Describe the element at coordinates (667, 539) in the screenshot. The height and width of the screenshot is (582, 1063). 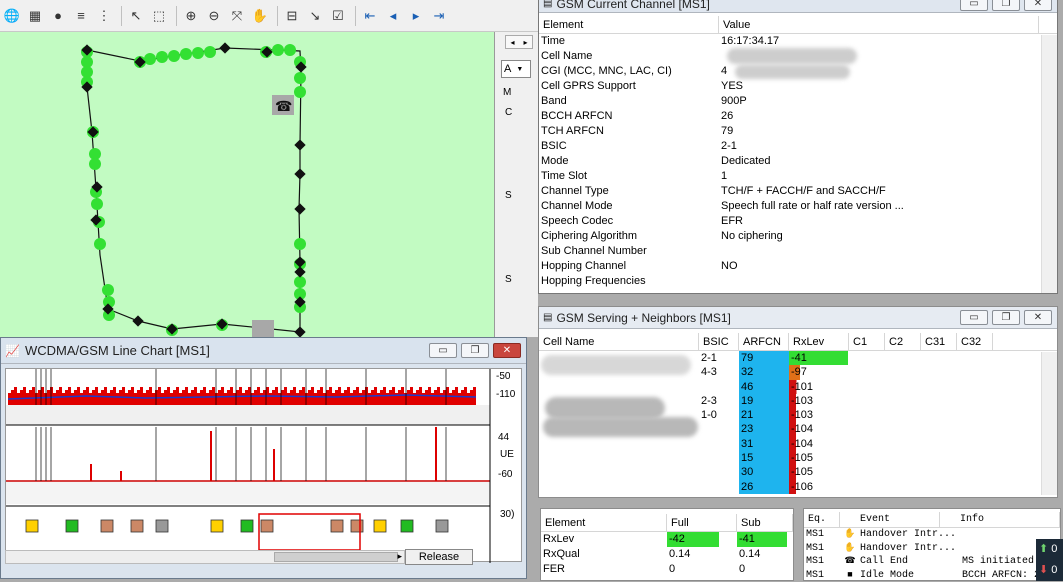
I see `table-row: RxLev-42-41` at that location.